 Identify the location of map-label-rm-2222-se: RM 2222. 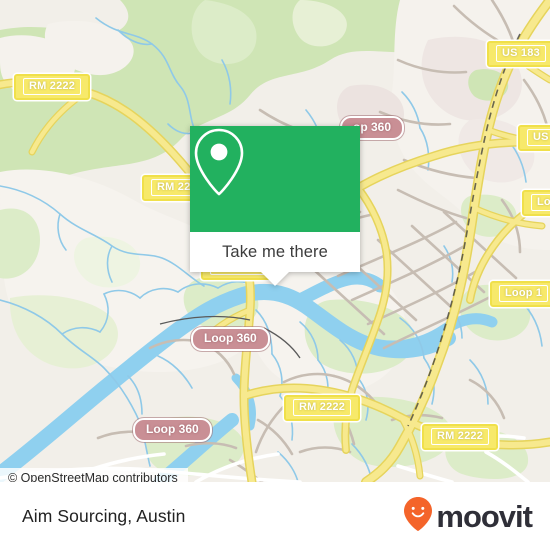
(322, 408).